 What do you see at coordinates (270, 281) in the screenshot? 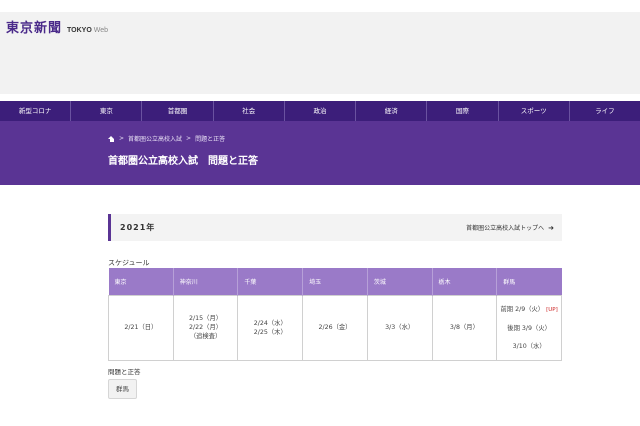
I see `column-header: 千葉` at bounding box center [270, 281].